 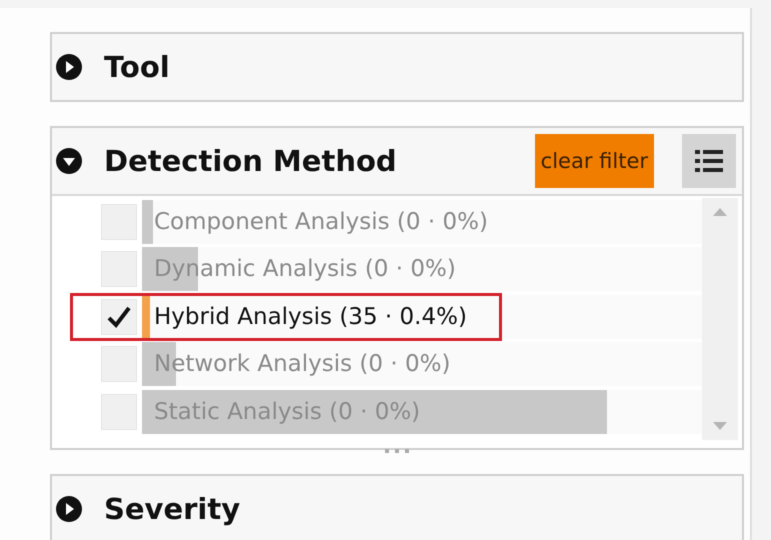 I want to click on filter-option: Dynamic Analysis (0 · 0%), so click(x=299, y=269).